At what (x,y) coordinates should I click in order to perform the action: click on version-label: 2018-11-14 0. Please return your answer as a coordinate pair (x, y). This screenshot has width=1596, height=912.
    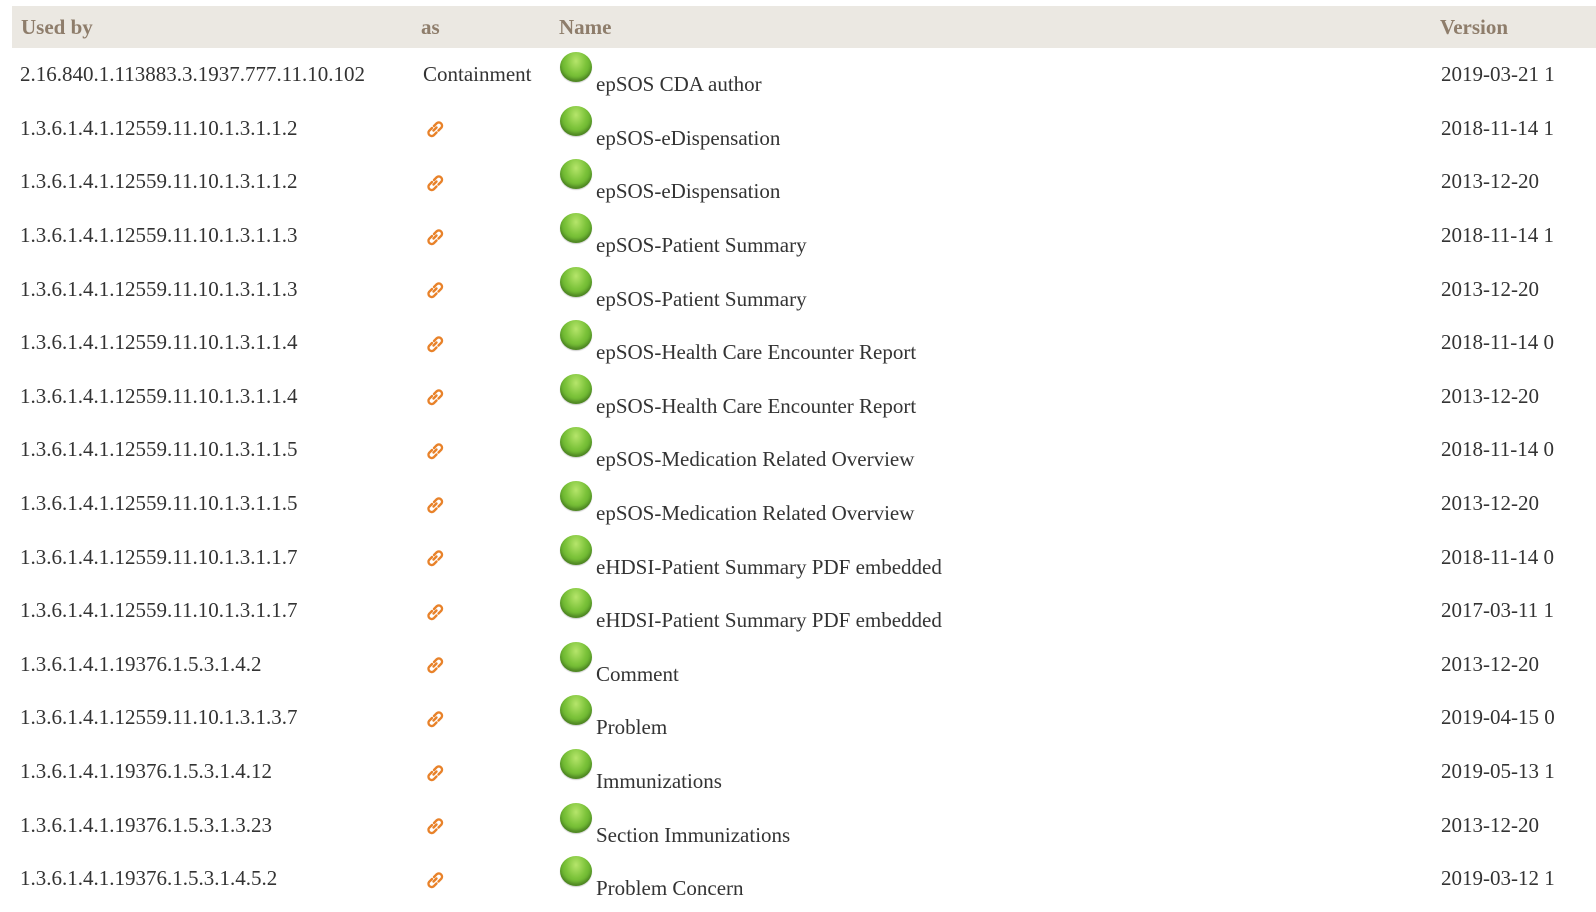
    Looking at the image, I should click on (1497, 342).